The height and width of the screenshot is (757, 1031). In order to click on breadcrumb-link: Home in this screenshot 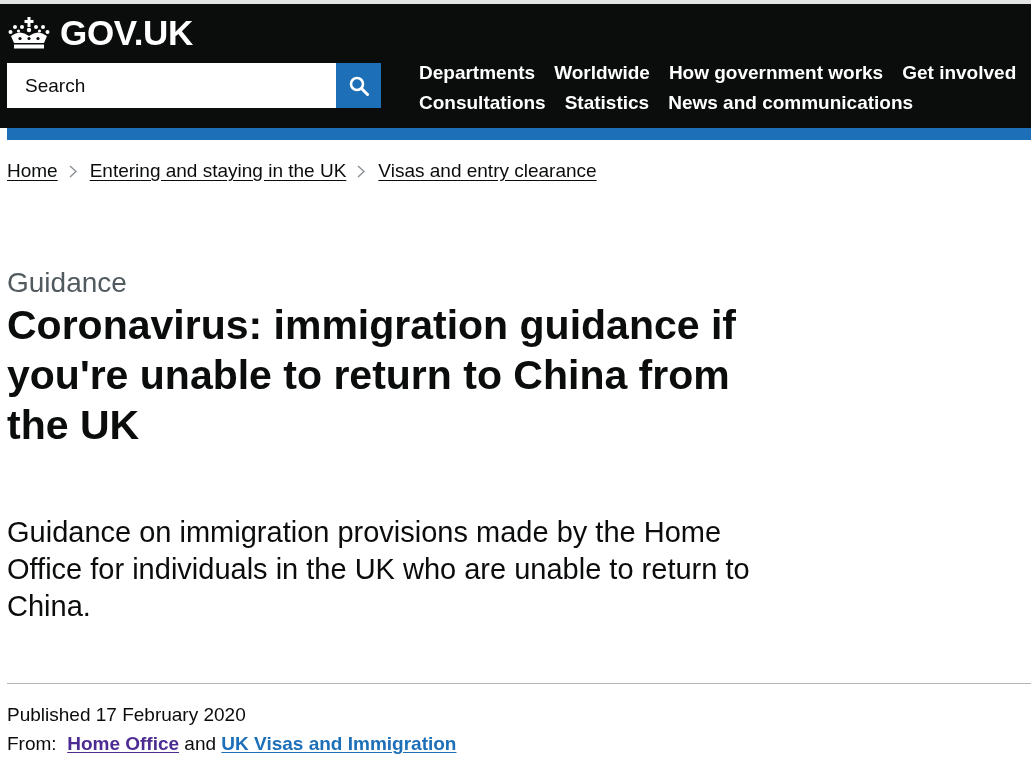, I will do `click(32, 171)`.